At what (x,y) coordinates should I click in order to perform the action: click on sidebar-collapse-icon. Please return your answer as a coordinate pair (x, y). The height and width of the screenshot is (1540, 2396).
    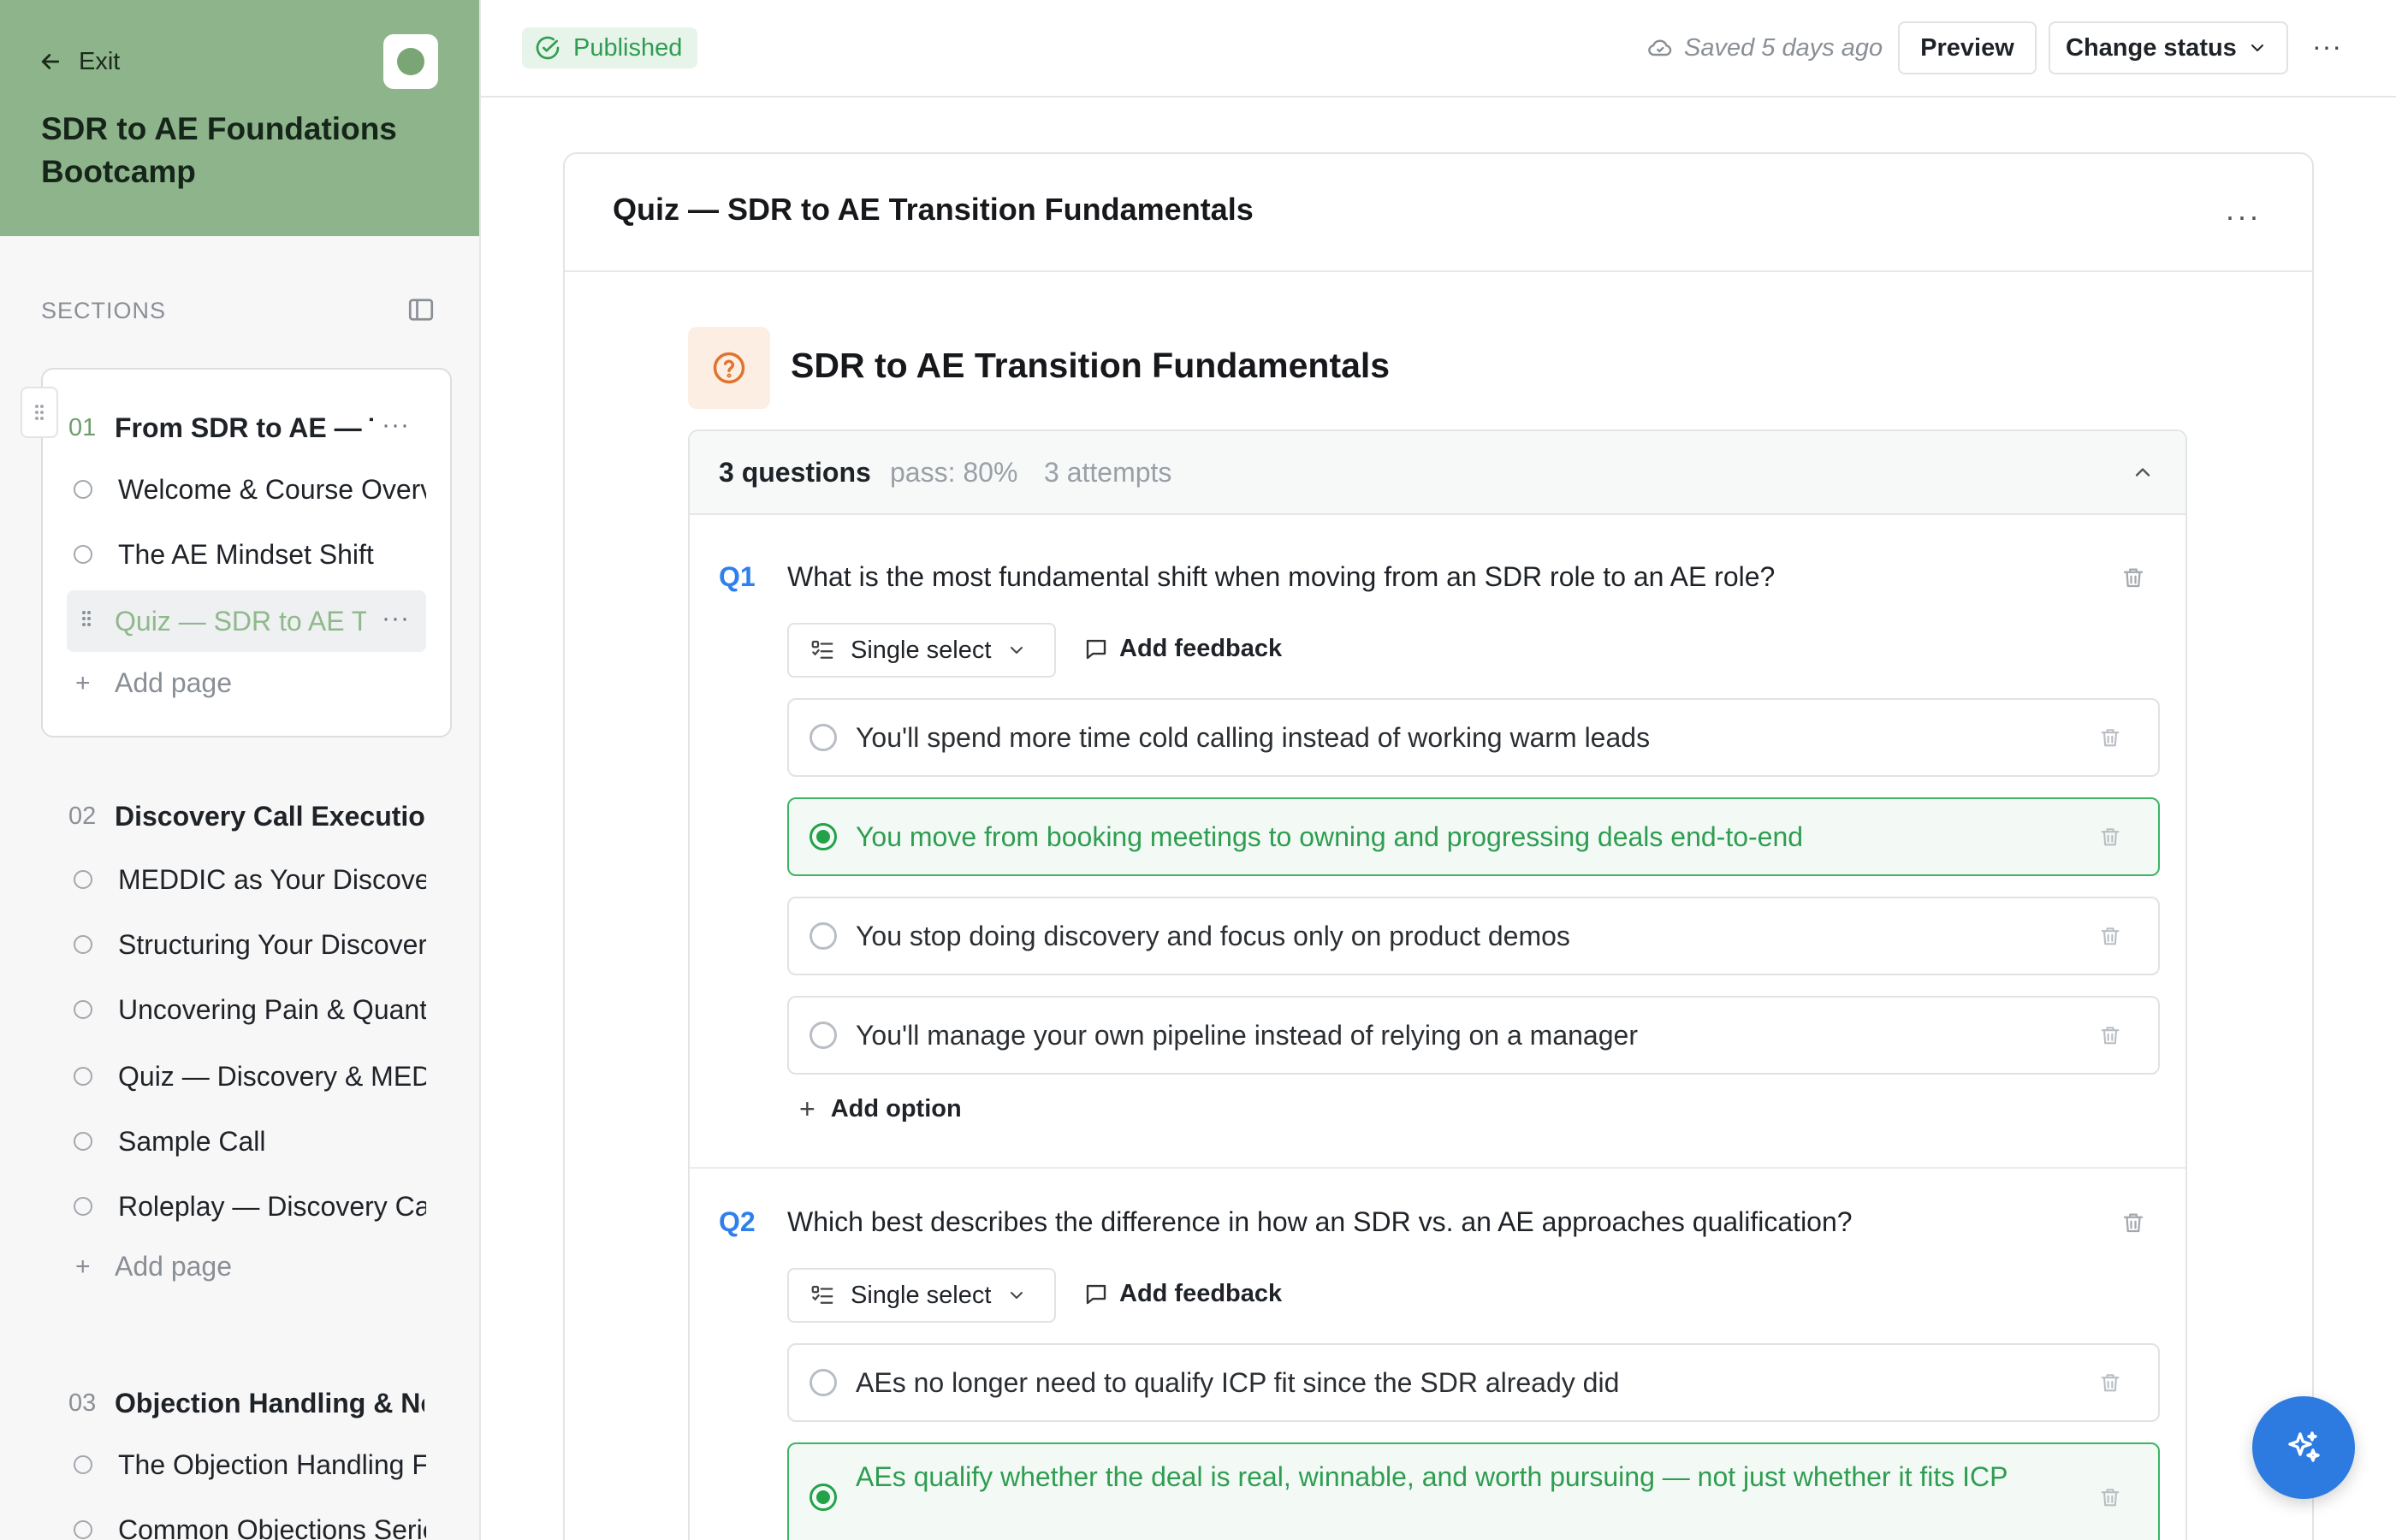
    Looking at the image, I should click on (421, 309).